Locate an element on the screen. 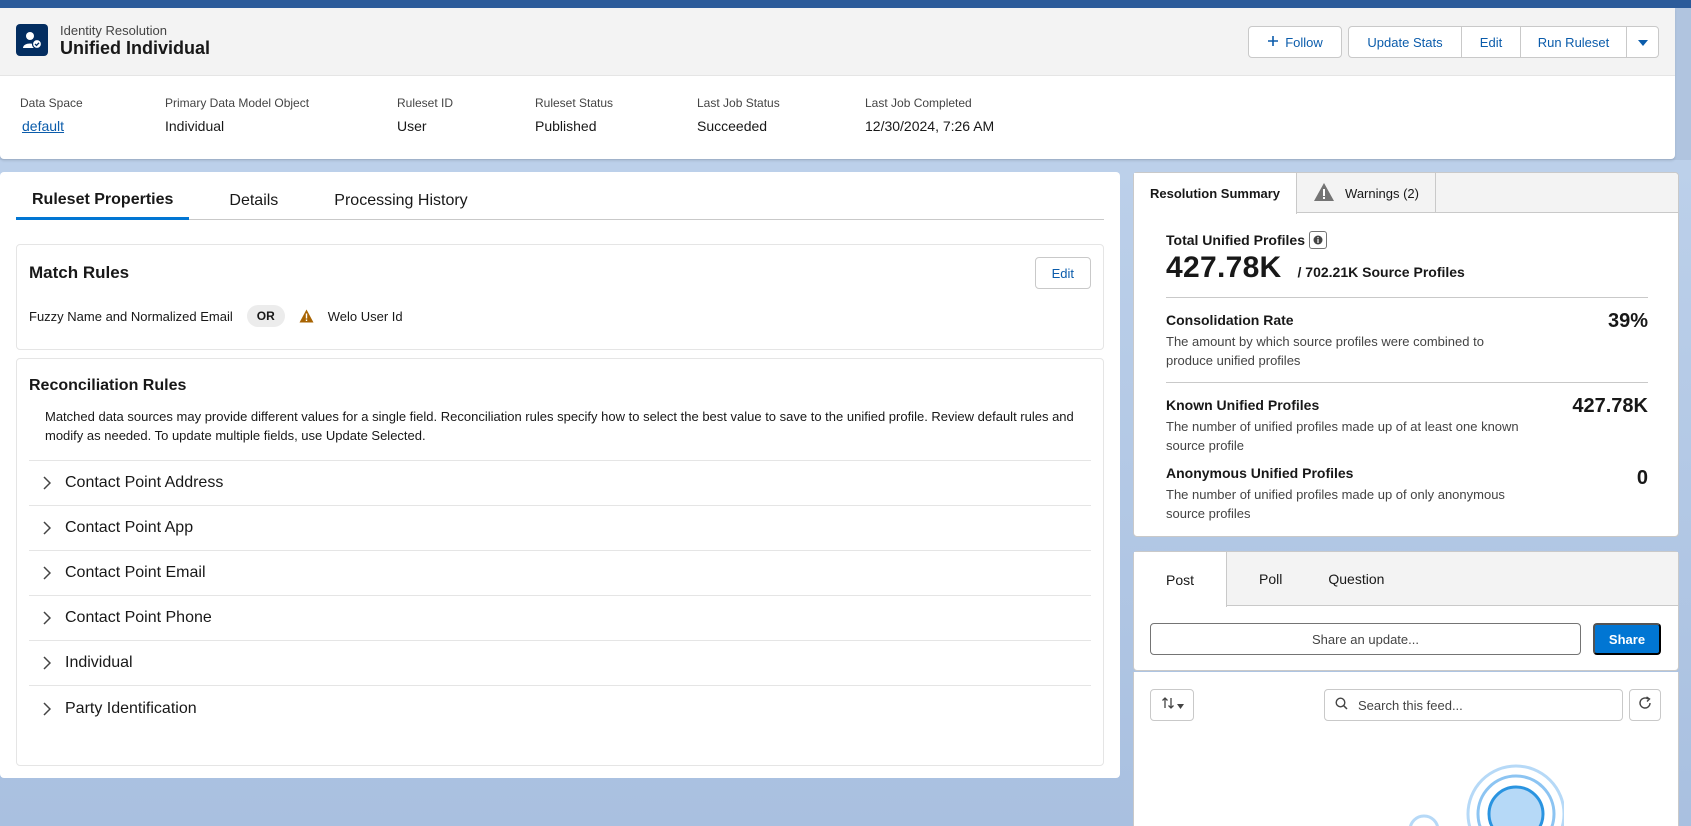 The image size is (1691, 826). highlight-label: Primary Data Model Object is located at coordinates (237, 103).